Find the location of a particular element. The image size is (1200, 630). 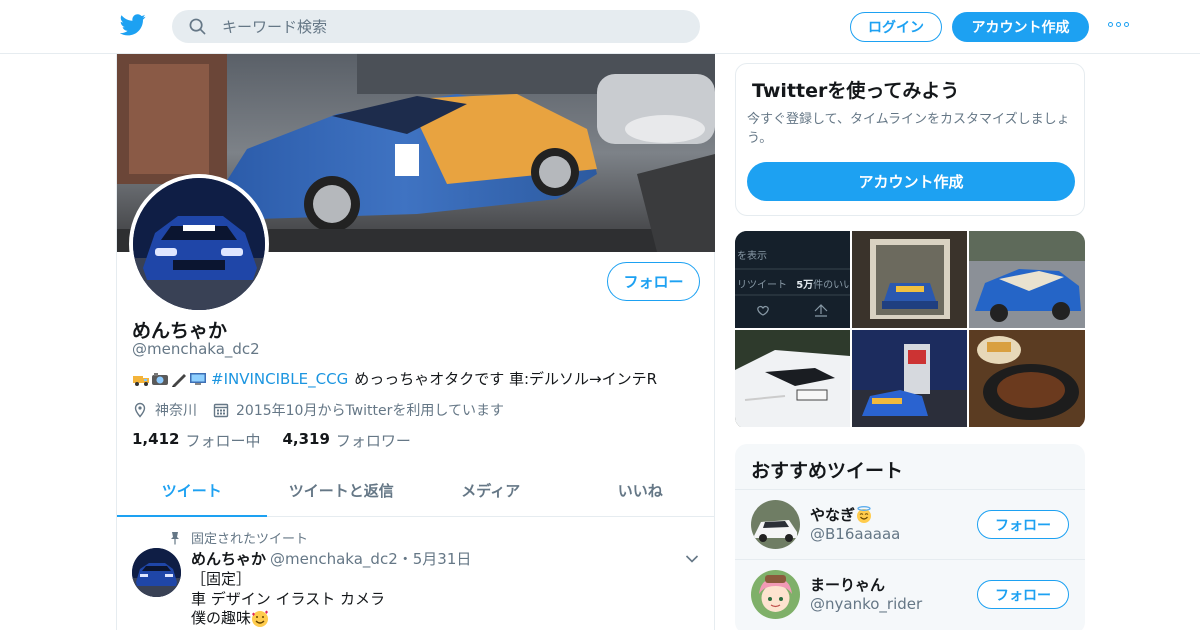

bio-text: めっっちゃオタクです 車:デルソル→インテR is located at coordinates (506, 379).